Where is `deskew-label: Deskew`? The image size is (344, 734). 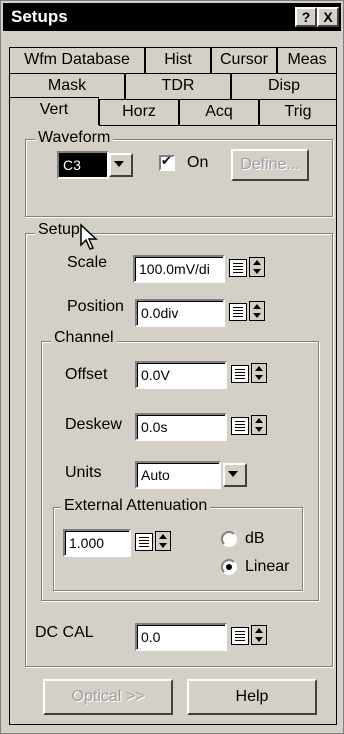 deskew-label: Deskew is located at coordinates (93, 424).